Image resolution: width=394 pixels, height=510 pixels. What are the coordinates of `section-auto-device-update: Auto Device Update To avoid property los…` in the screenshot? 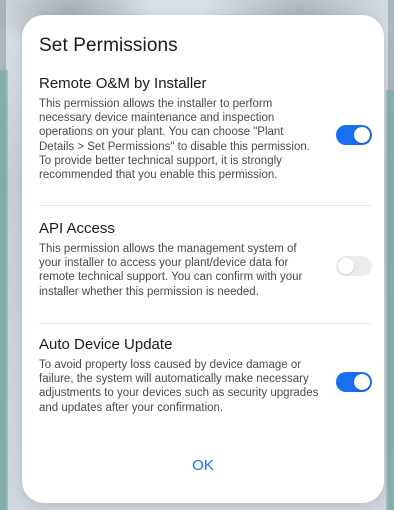 It's located at (205, 375).